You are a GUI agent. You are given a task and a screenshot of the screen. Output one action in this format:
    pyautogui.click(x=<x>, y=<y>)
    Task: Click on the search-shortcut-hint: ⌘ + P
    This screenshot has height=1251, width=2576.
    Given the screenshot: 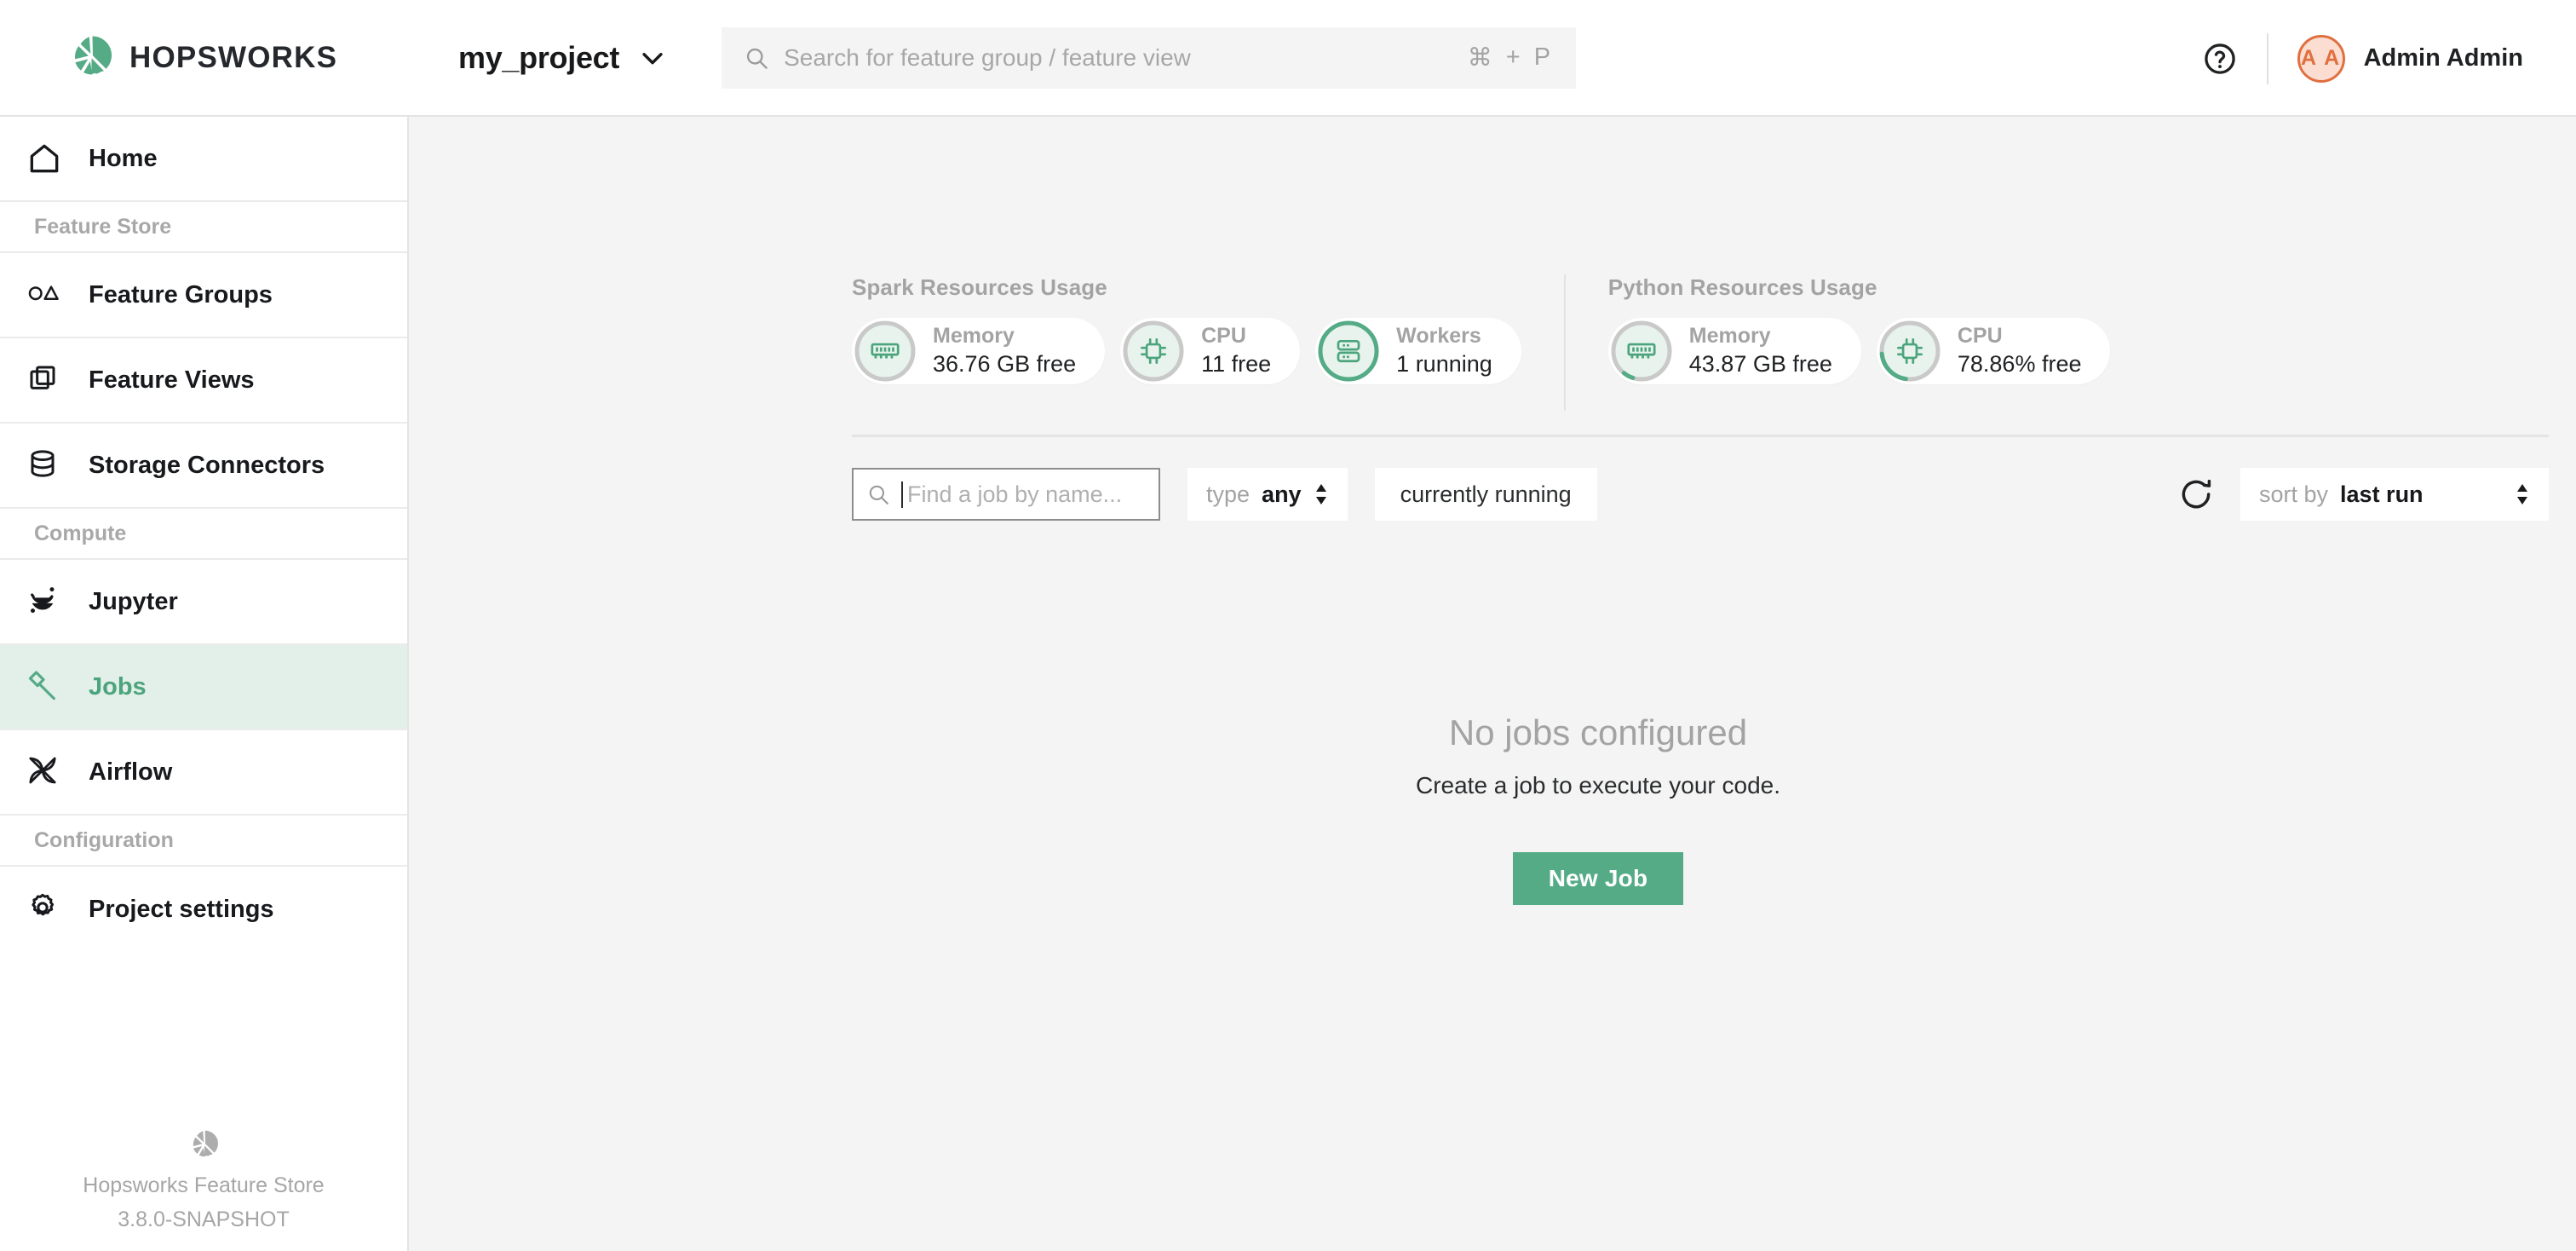 What is the action you would take?
    pyautogui.click(x=1509, y=58)
    